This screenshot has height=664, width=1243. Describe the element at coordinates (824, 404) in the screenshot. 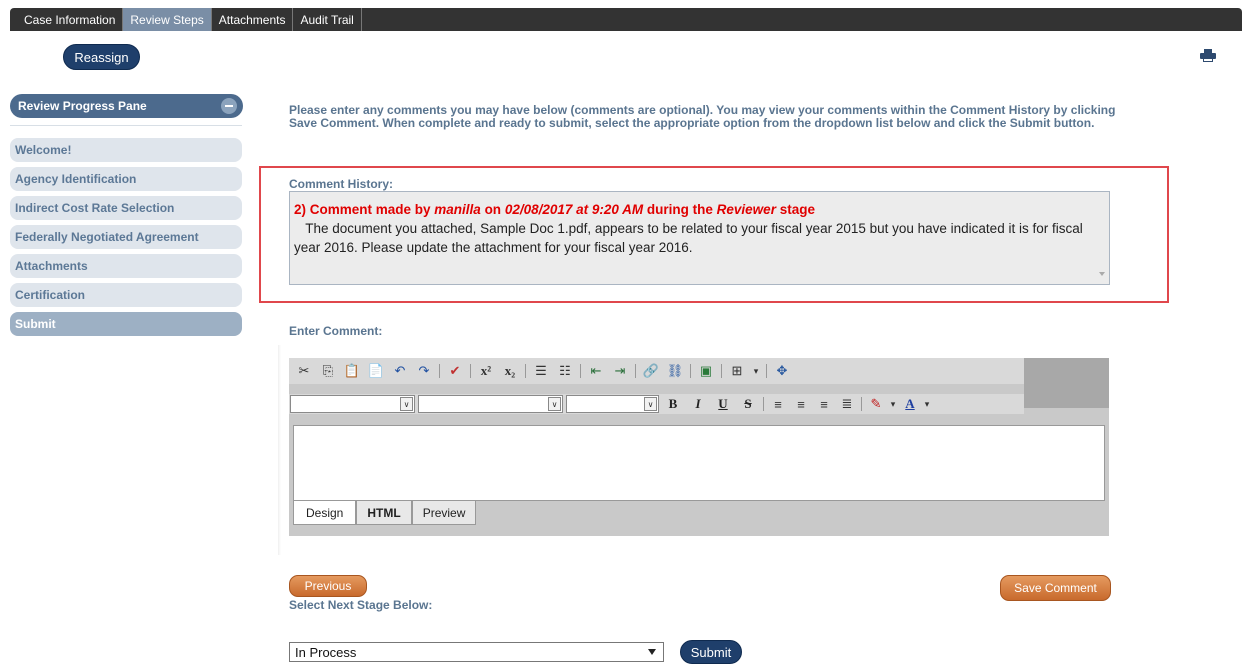

I see `align-right-icon: ≡` at that location.